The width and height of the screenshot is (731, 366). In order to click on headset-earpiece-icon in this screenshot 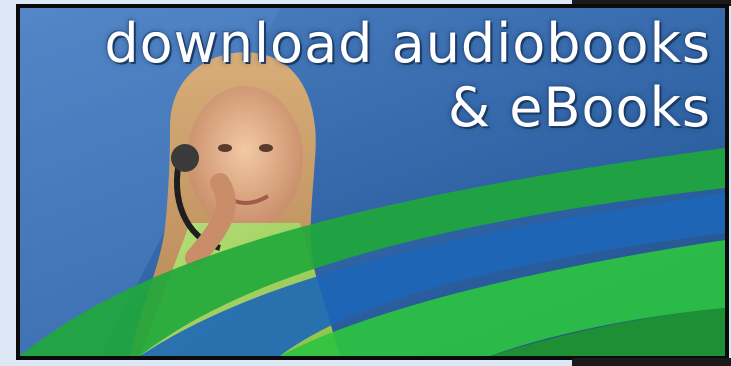, I will do `click(185, 158)`.